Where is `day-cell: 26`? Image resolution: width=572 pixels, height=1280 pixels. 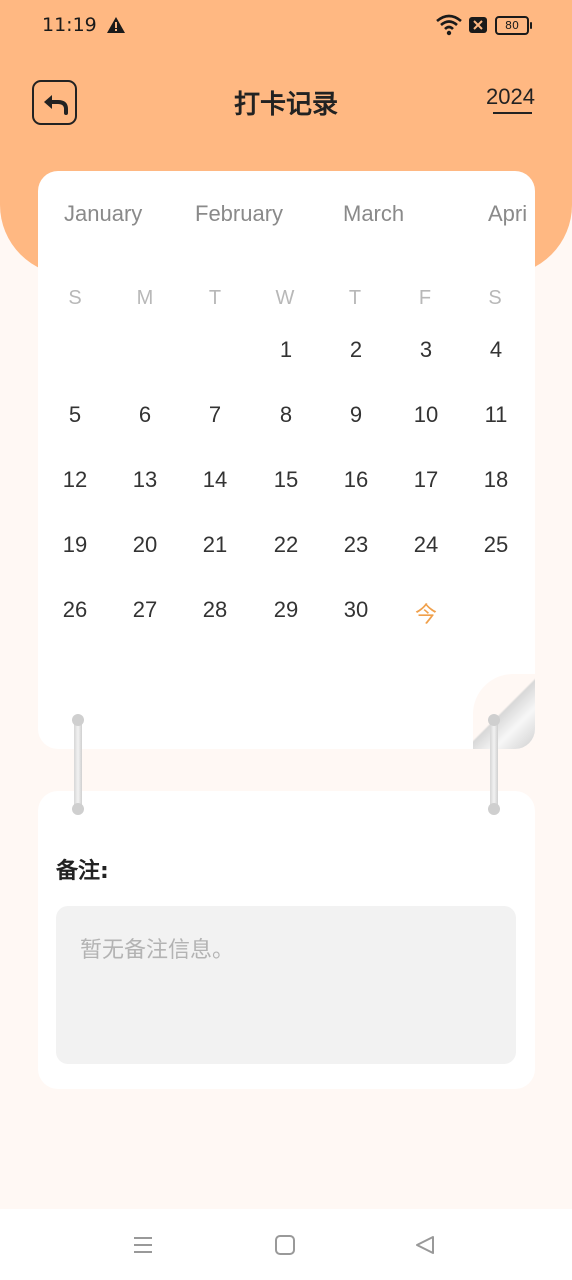
day-cell: 26 is located at coordinates (75, 610).